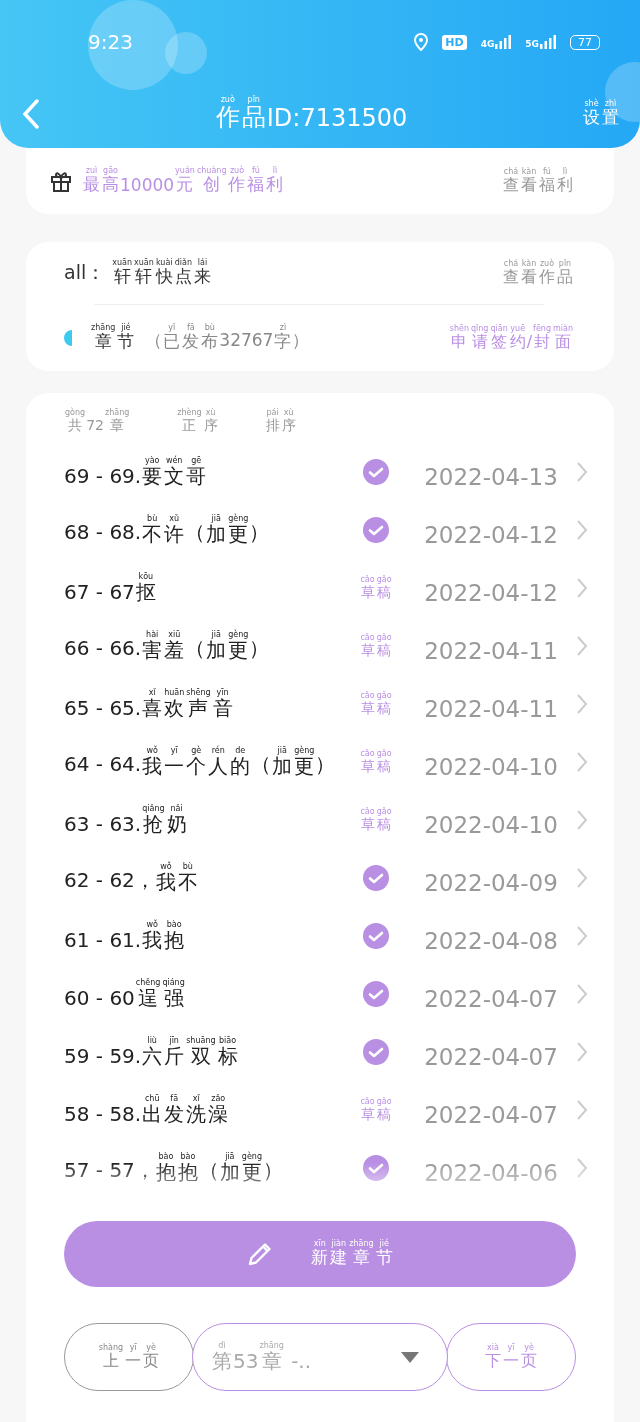  Describe the element at coordinates (162, 273) in the screenshot. I see `work-title: xuān 轩 xuān 轩 kuài 快 diǎn 点 lái 来` at that location.